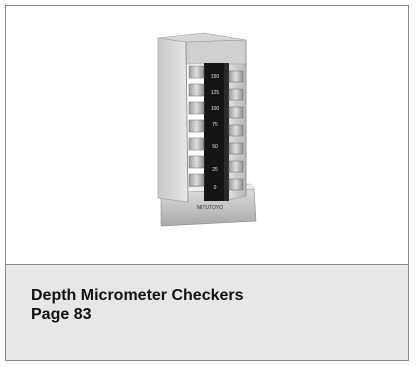 Image resolution: width=416 pixels, height=367 pixels. I want to click on step-label: 25, so click(215, 170).